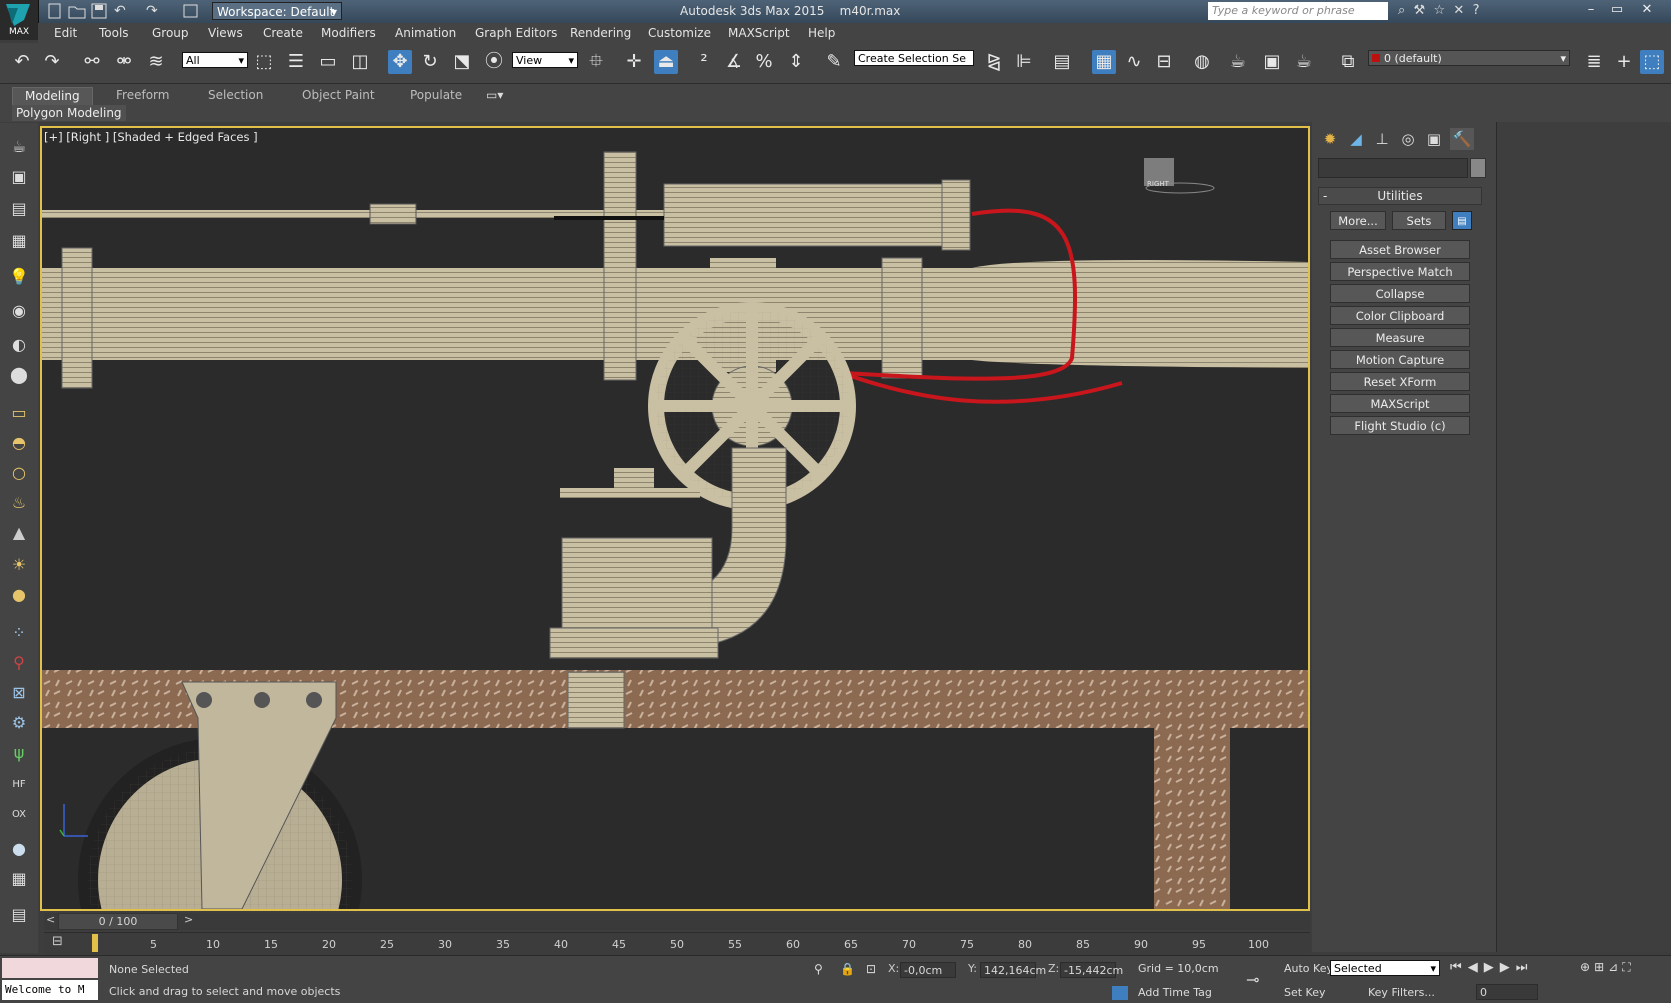 This screenshot has width=1671, height=1003. What do you see at coordinates (95, 943) in the screenshot?
I see `current-frame-marker` at bounding box center [95, 943].